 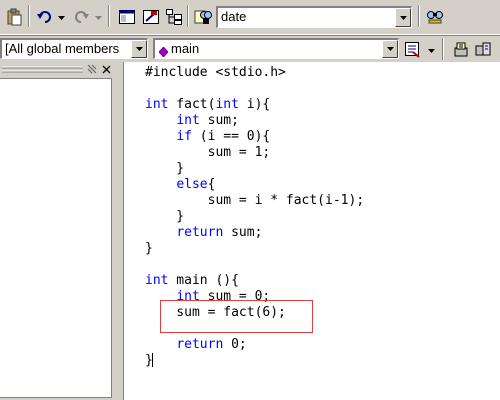 What do you see at coordinates (254, 121) in the screenshot?
I see `code-line: int sum;` at bounding box center [254, 121].